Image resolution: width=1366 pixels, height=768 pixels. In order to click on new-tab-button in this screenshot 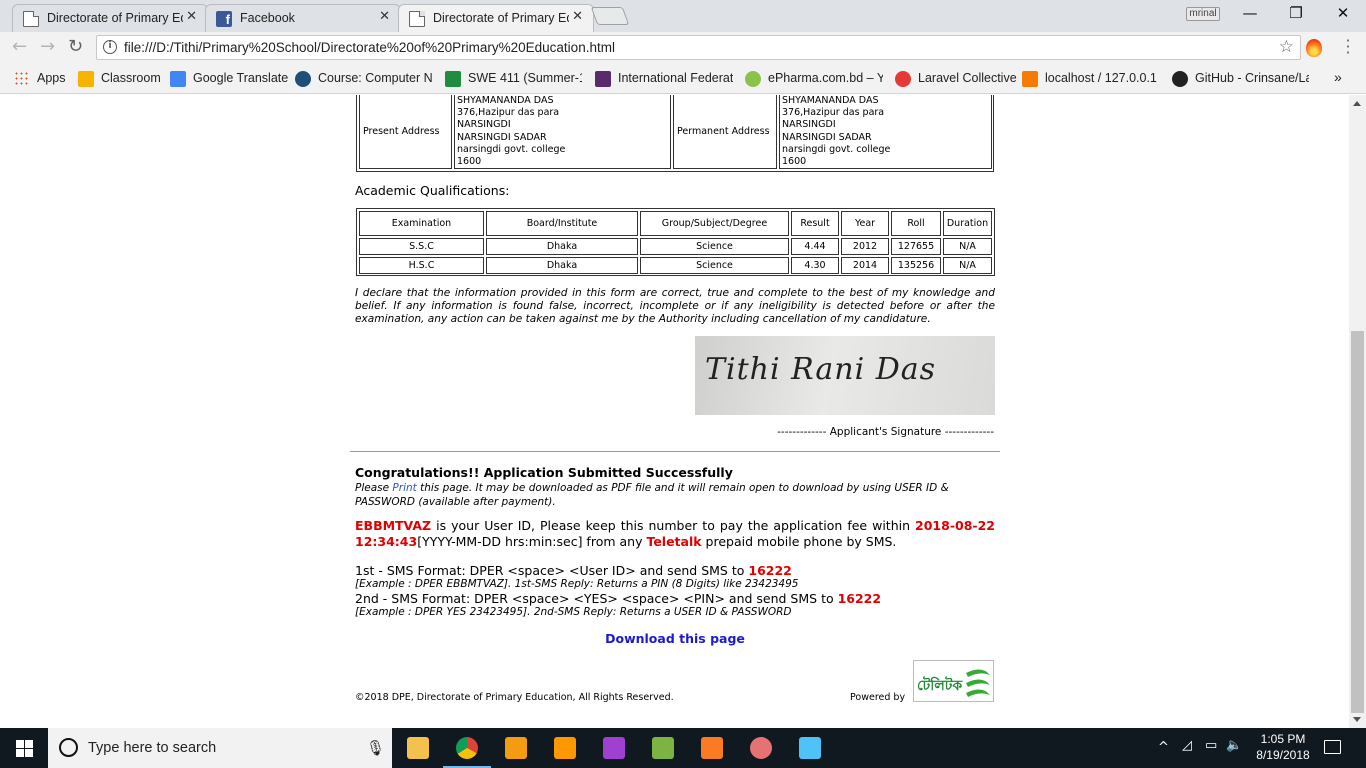, I will do `click(610, 16)`.